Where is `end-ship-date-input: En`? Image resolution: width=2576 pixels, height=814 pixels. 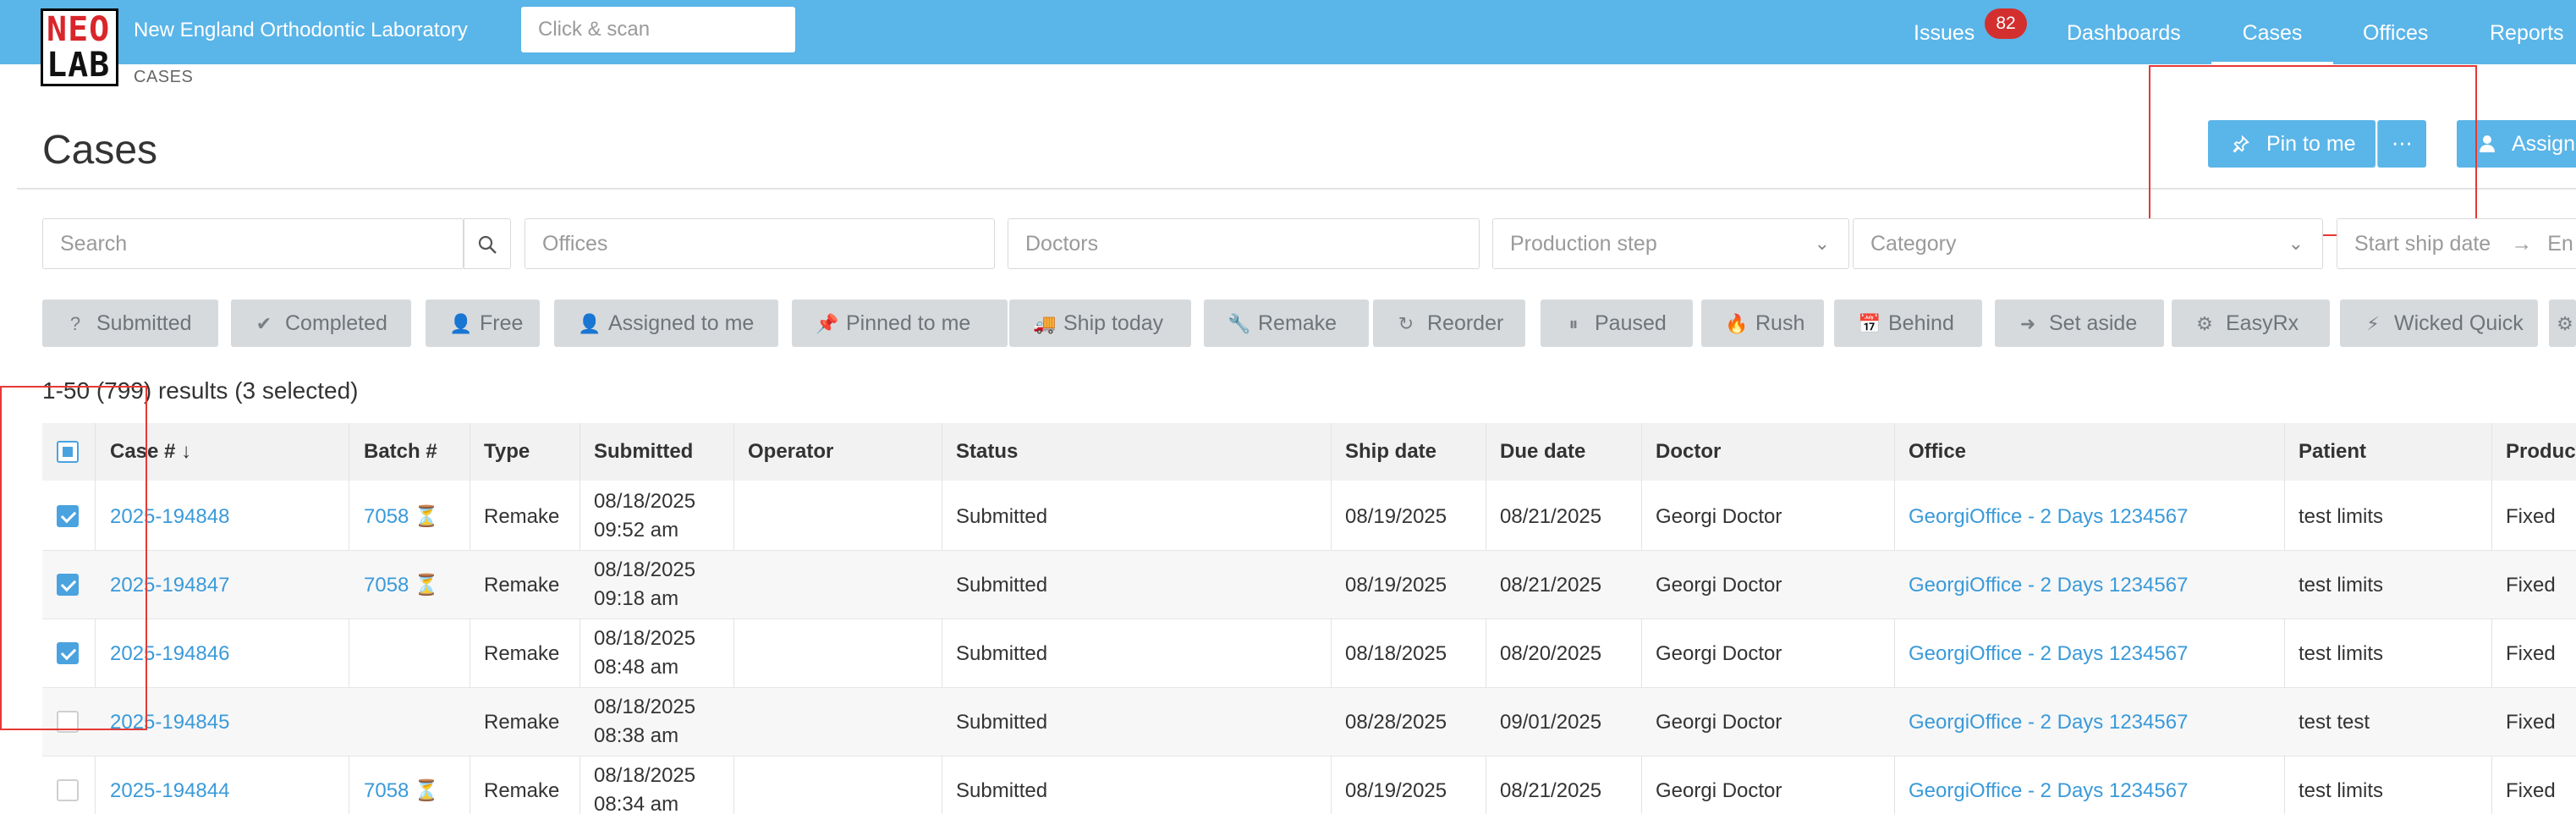
end-ship-date-input: En is located at coordinates (2560, 244).